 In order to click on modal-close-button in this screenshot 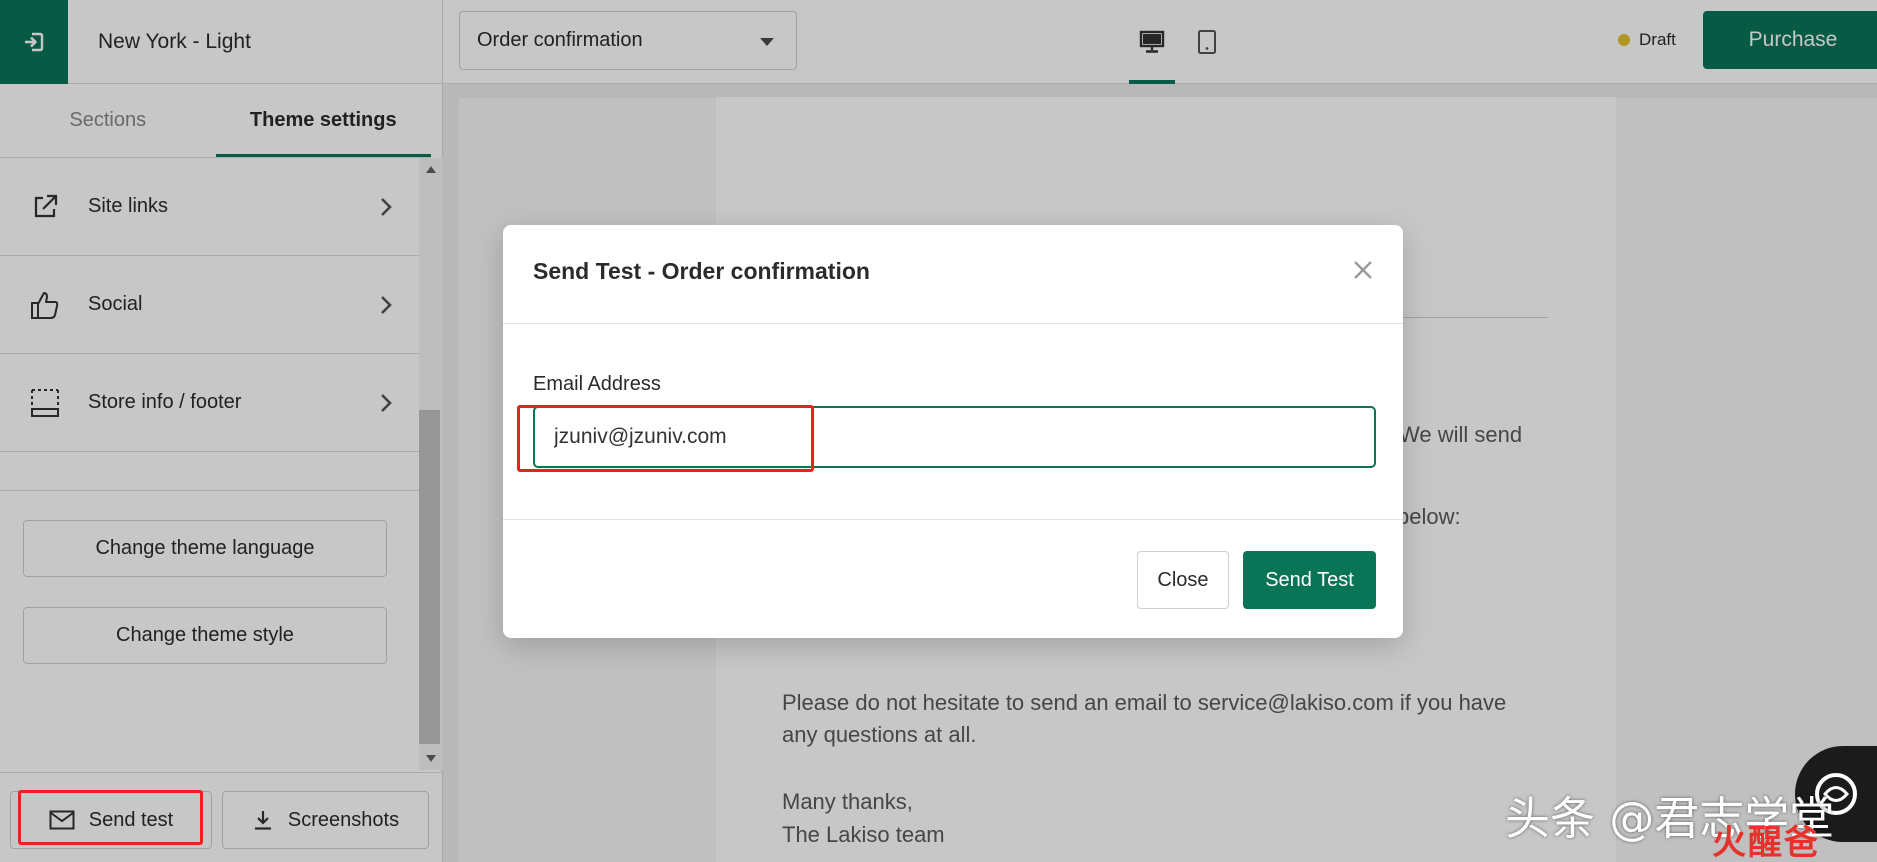, I will do `click(1363, 270)`.